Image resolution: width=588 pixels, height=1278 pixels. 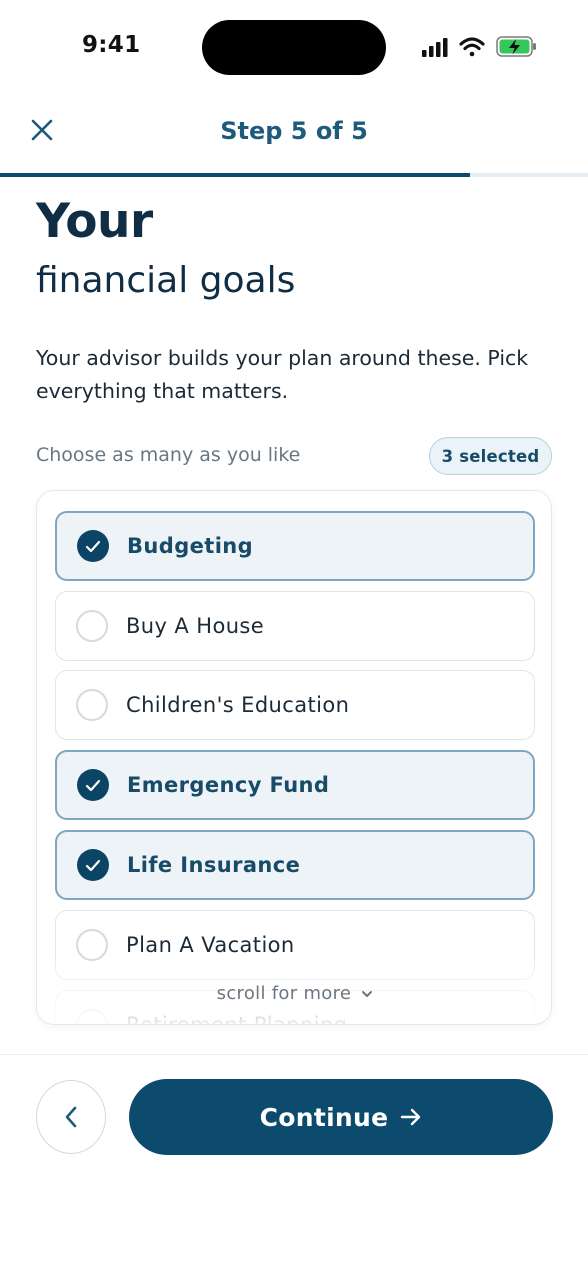 I want to click on dynamic-island, so click(x=294, y=47).